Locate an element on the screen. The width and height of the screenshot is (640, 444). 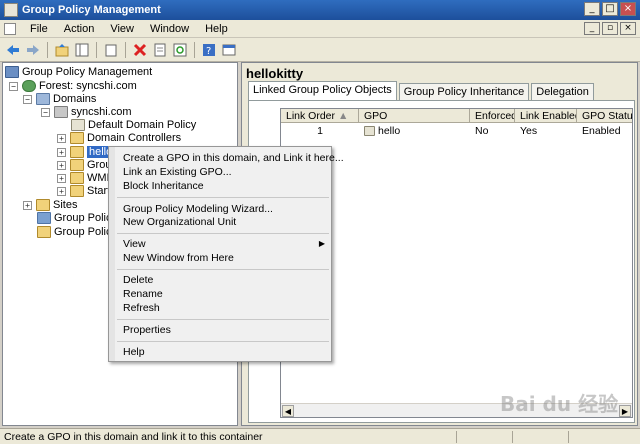
ou-icon is located at coordinates (77, 152).